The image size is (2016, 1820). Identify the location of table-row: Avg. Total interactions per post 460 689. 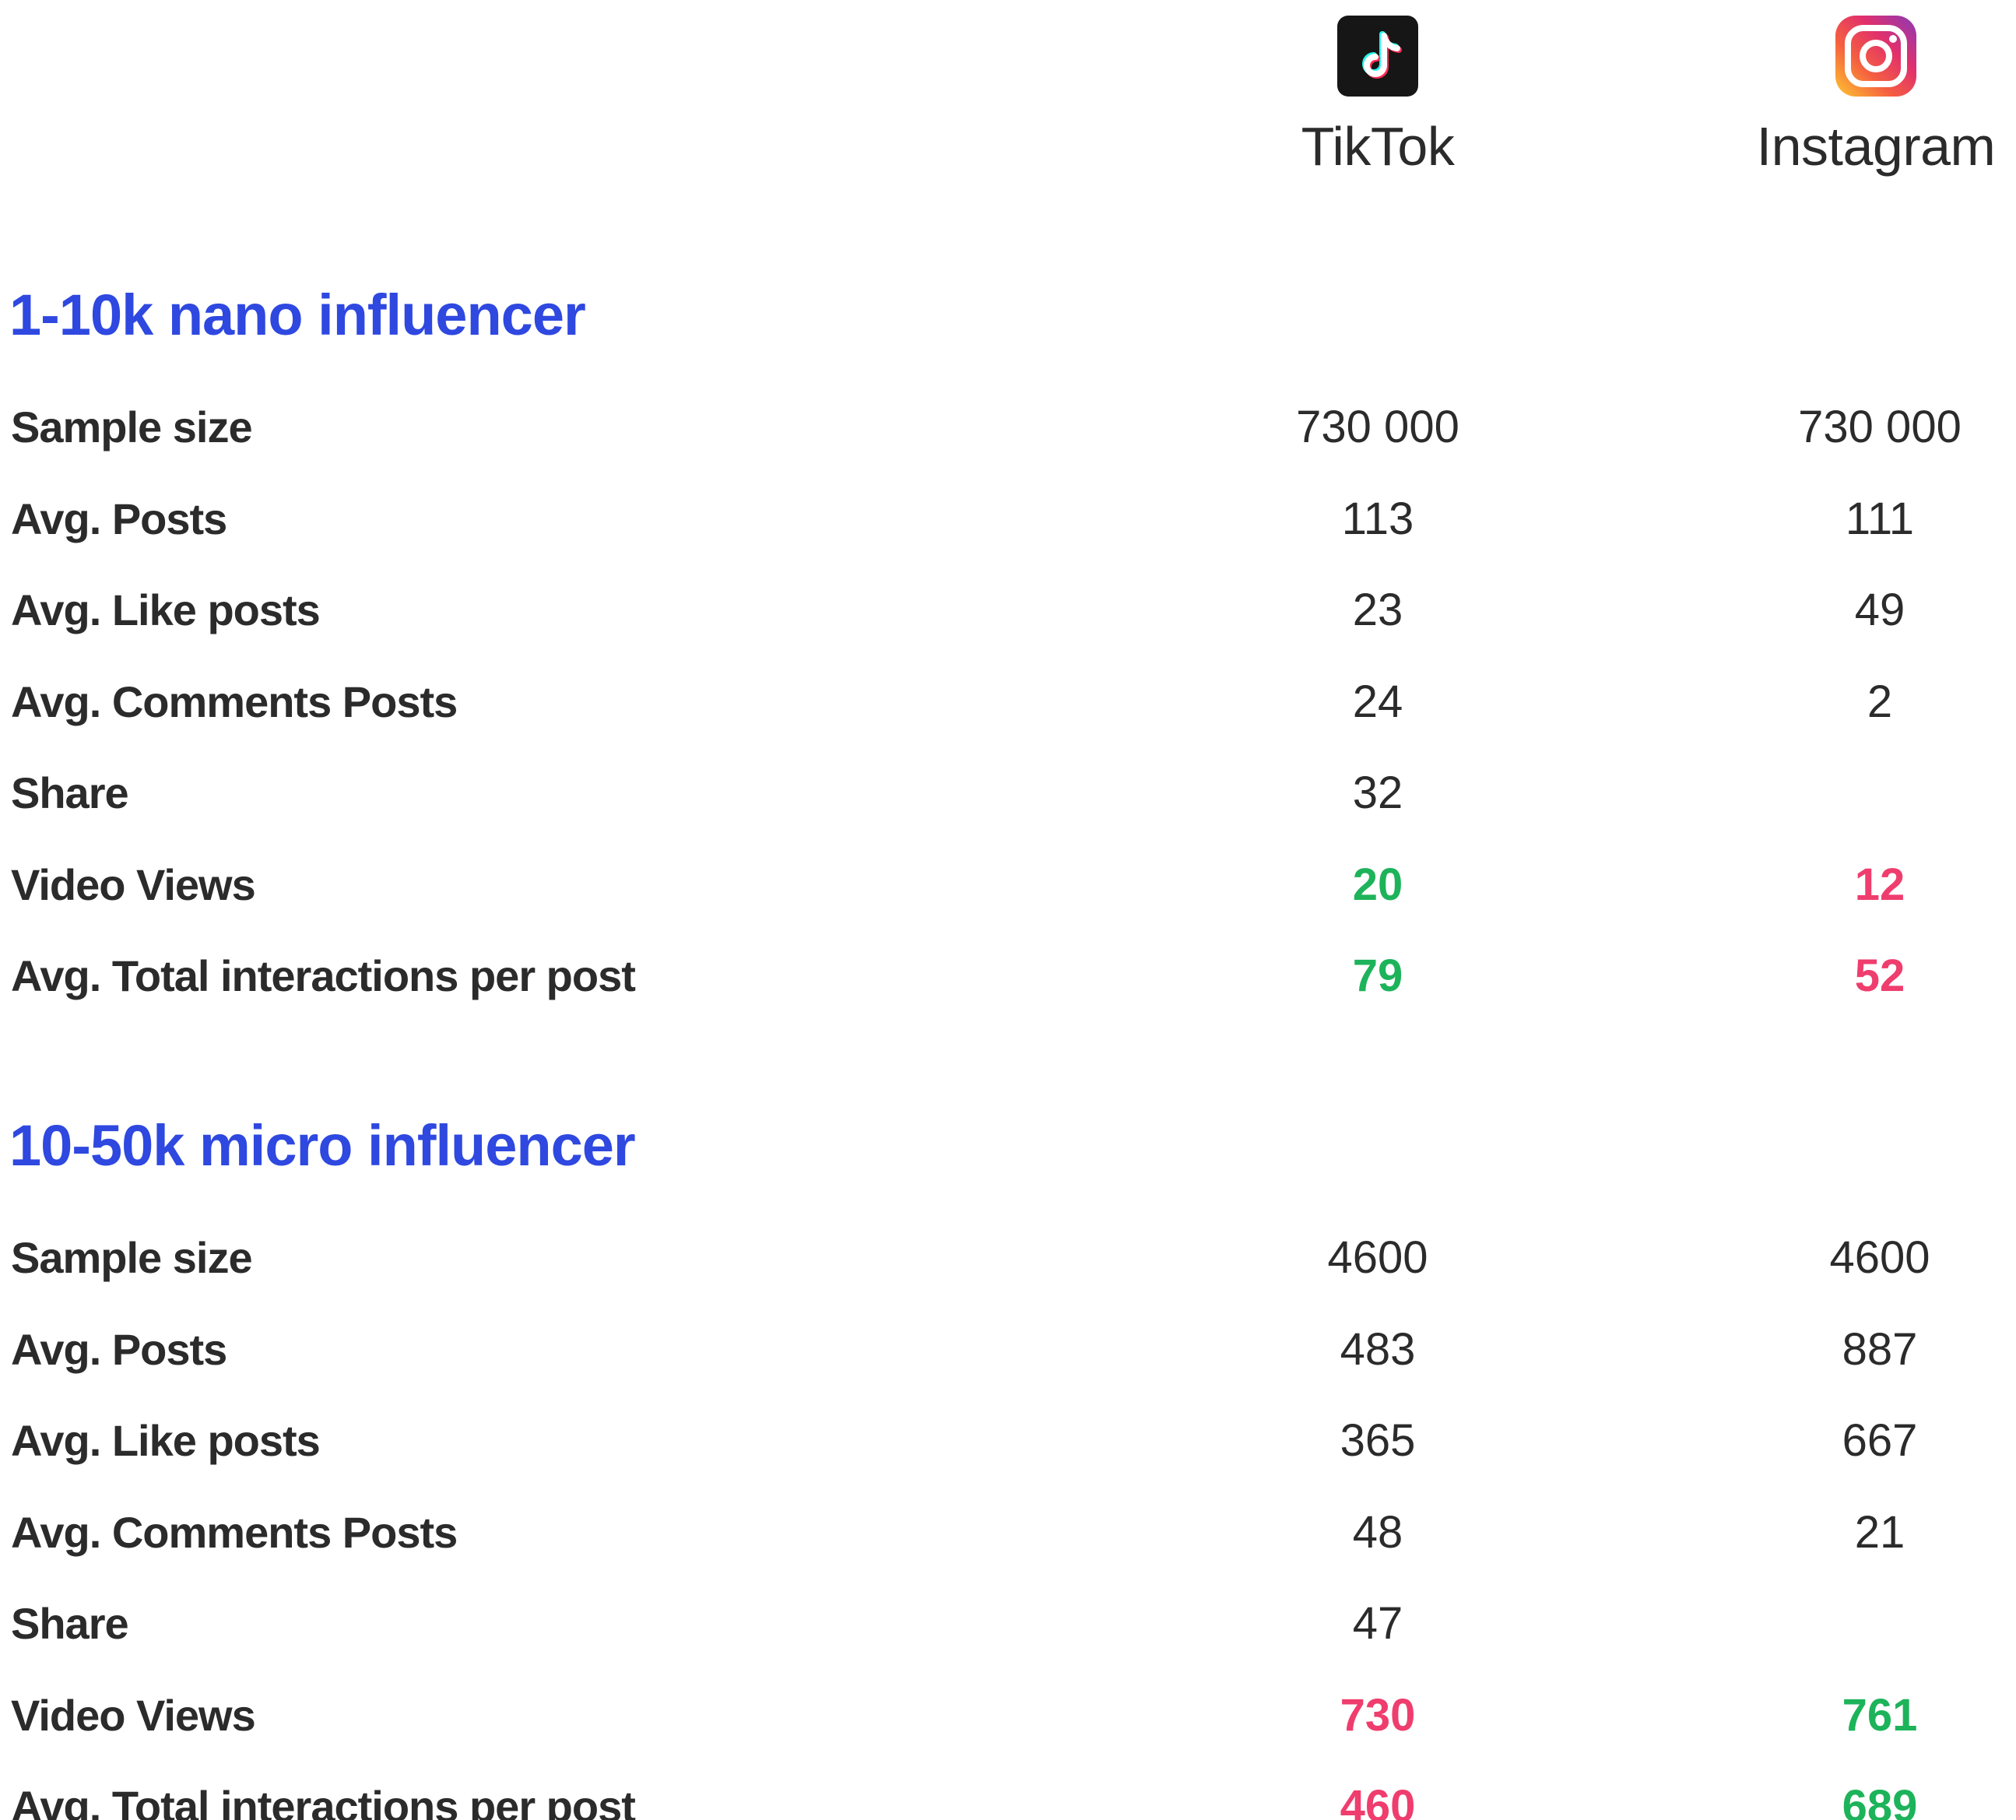
(1008, 1791).